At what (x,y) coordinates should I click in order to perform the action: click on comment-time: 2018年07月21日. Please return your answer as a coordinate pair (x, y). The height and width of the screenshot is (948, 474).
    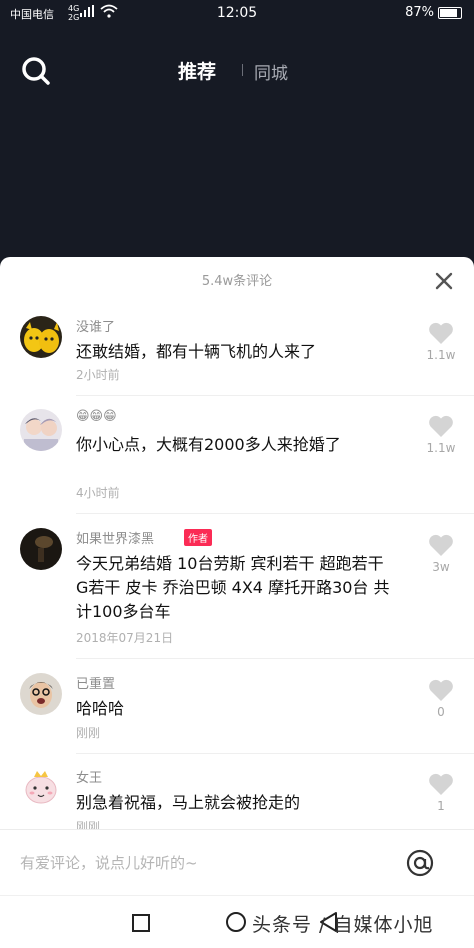
    Looking at the image, I should click on (125, 638).